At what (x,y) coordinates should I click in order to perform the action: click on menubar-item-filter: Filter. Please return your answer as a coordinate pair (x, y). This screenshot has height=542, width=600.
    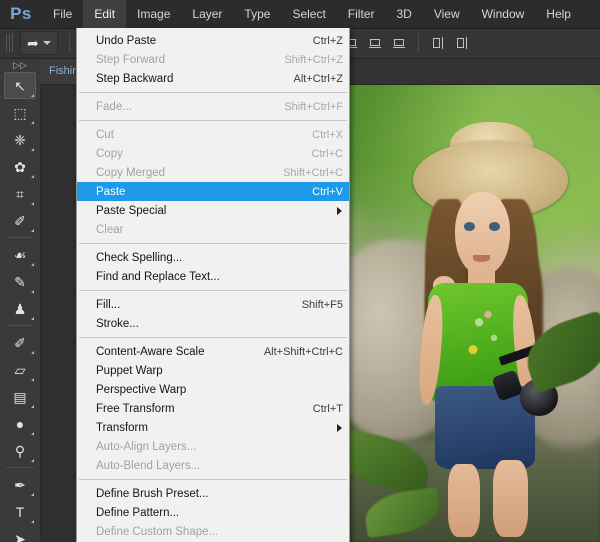
    Looking at the image, I should click on (361, 14).